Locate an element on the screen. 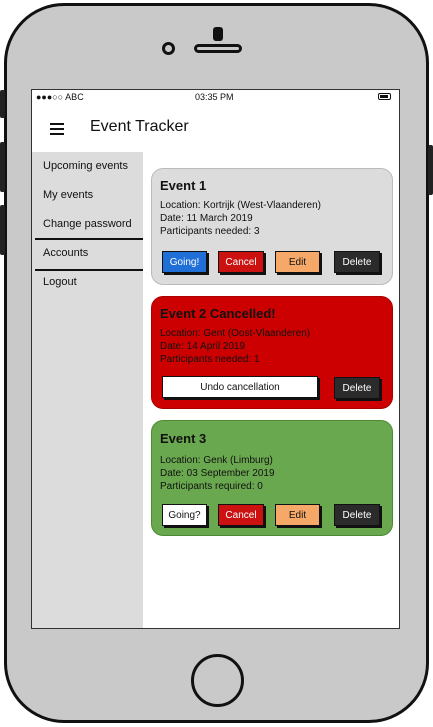  battery-icon is located at coordinates (384, 96).